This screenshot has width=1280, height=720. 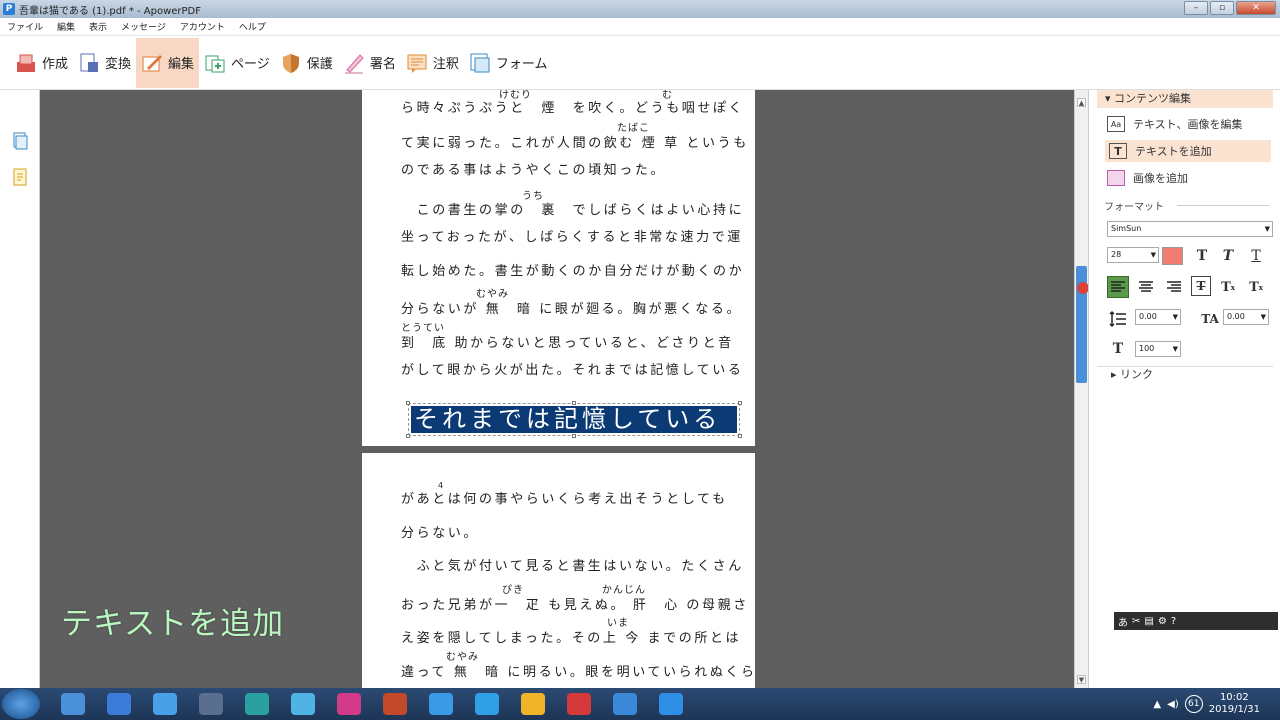 What do you see at coordinates (564, 499) in the screenshot?
I see `text-line: があとは何の事やらいくら考え出そうとしても` at bounding box center [564, 499].